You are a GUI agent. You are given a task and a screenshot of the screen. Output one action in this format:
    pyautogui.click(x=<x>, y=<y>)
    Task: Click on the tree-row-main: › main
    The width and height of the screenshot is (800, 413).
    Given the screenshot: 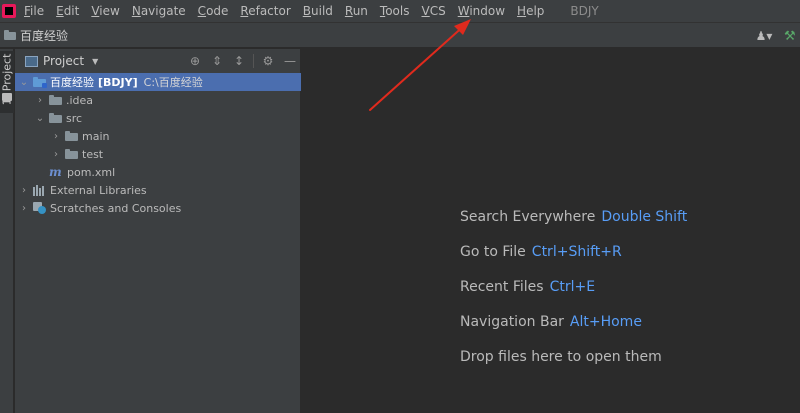 What is the action you would take?
    pyautogui.click(x=158, y=136)
    